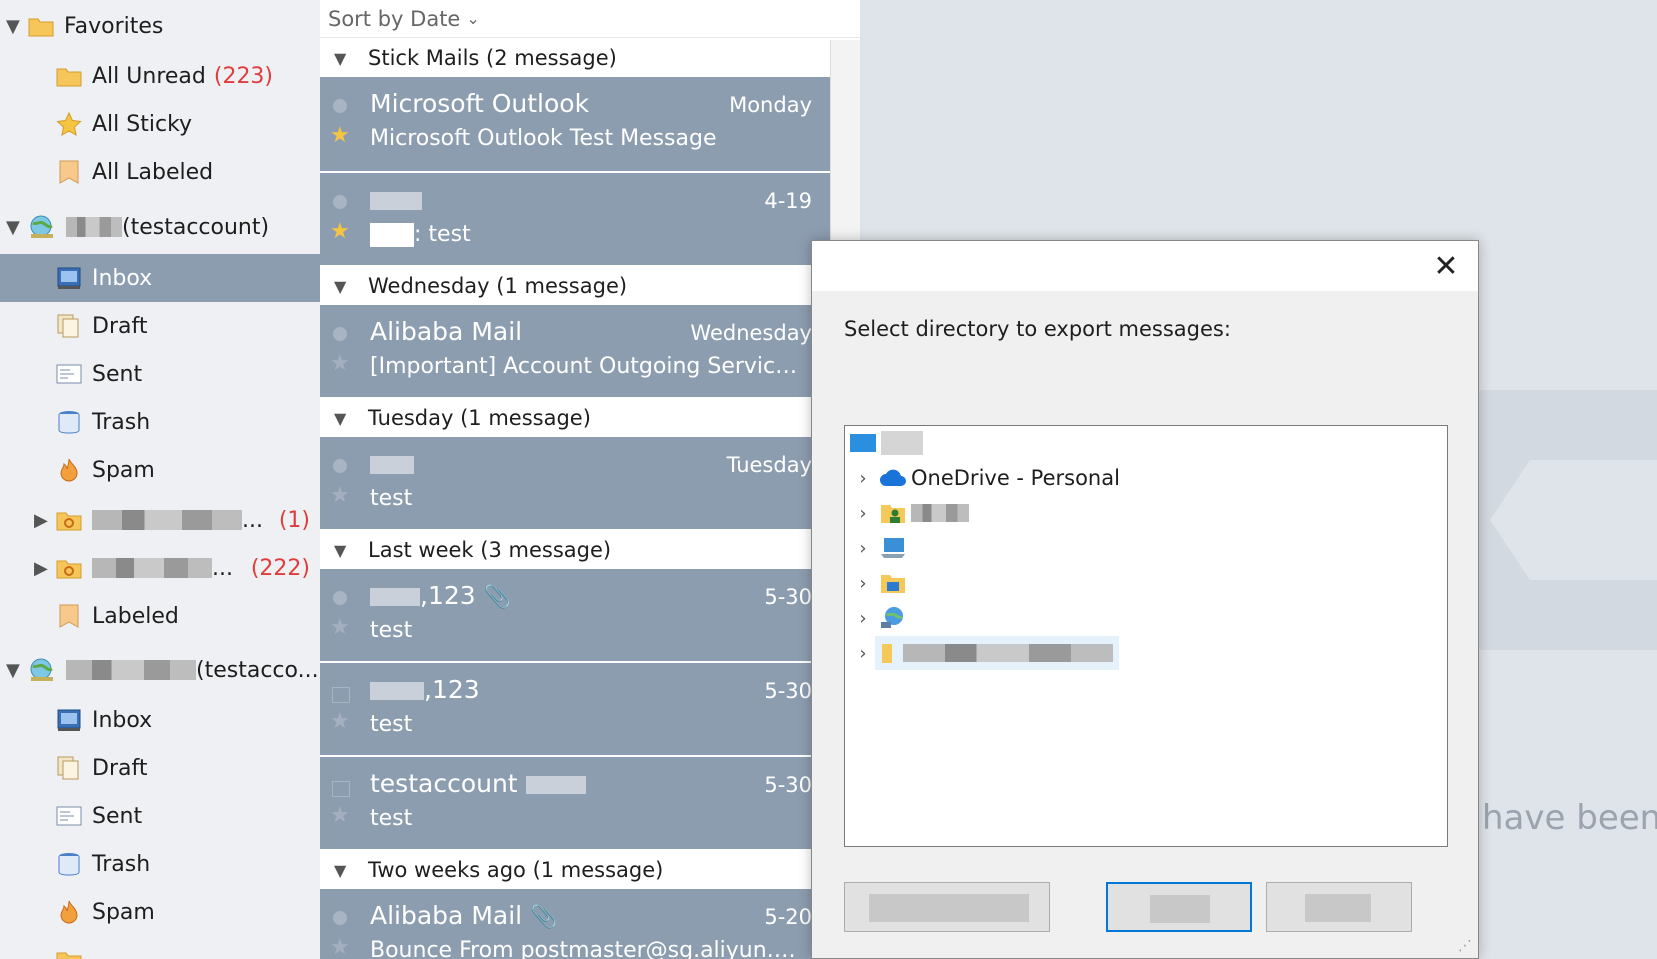 This screenshot has width=1657, height=959. Describe the element at coordinates (575, 870) in the screenshot. I see `group-header-two-weeks-ago: ▼ Two weeks ago (1 message)` at that location.